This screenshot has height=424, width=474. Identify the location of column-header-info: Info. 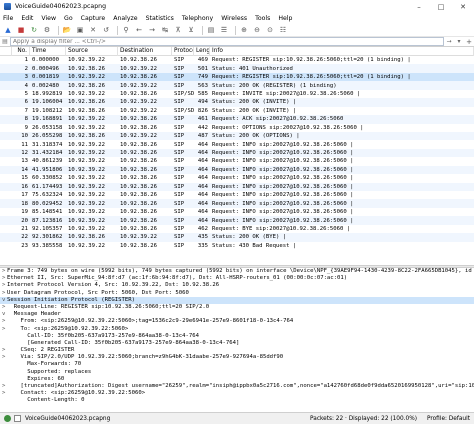
(342, 51).